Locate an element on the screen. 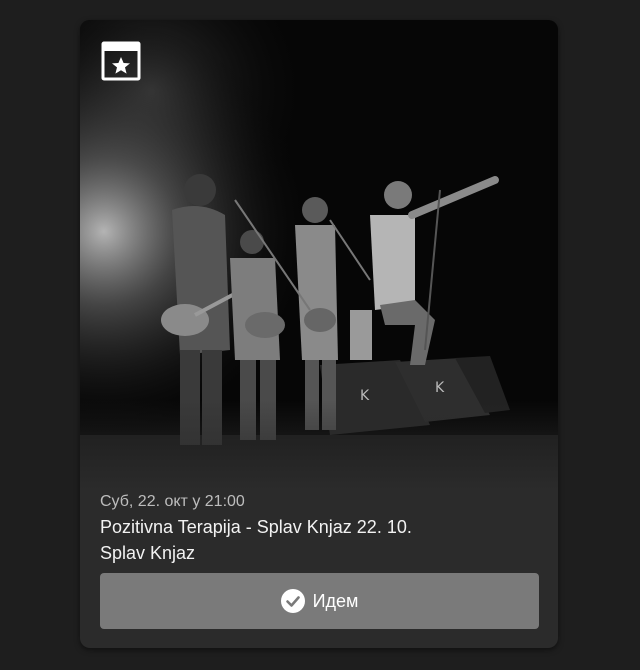  event-date: Суб, 22. окт у 21:00 is located at coordinates (172, 501).